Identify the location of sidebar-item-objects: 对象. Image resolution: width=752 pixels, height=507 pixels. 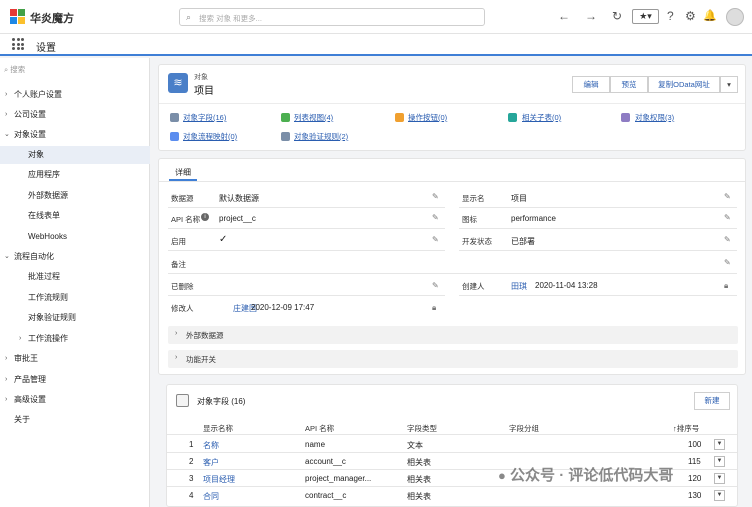
(75, 155).